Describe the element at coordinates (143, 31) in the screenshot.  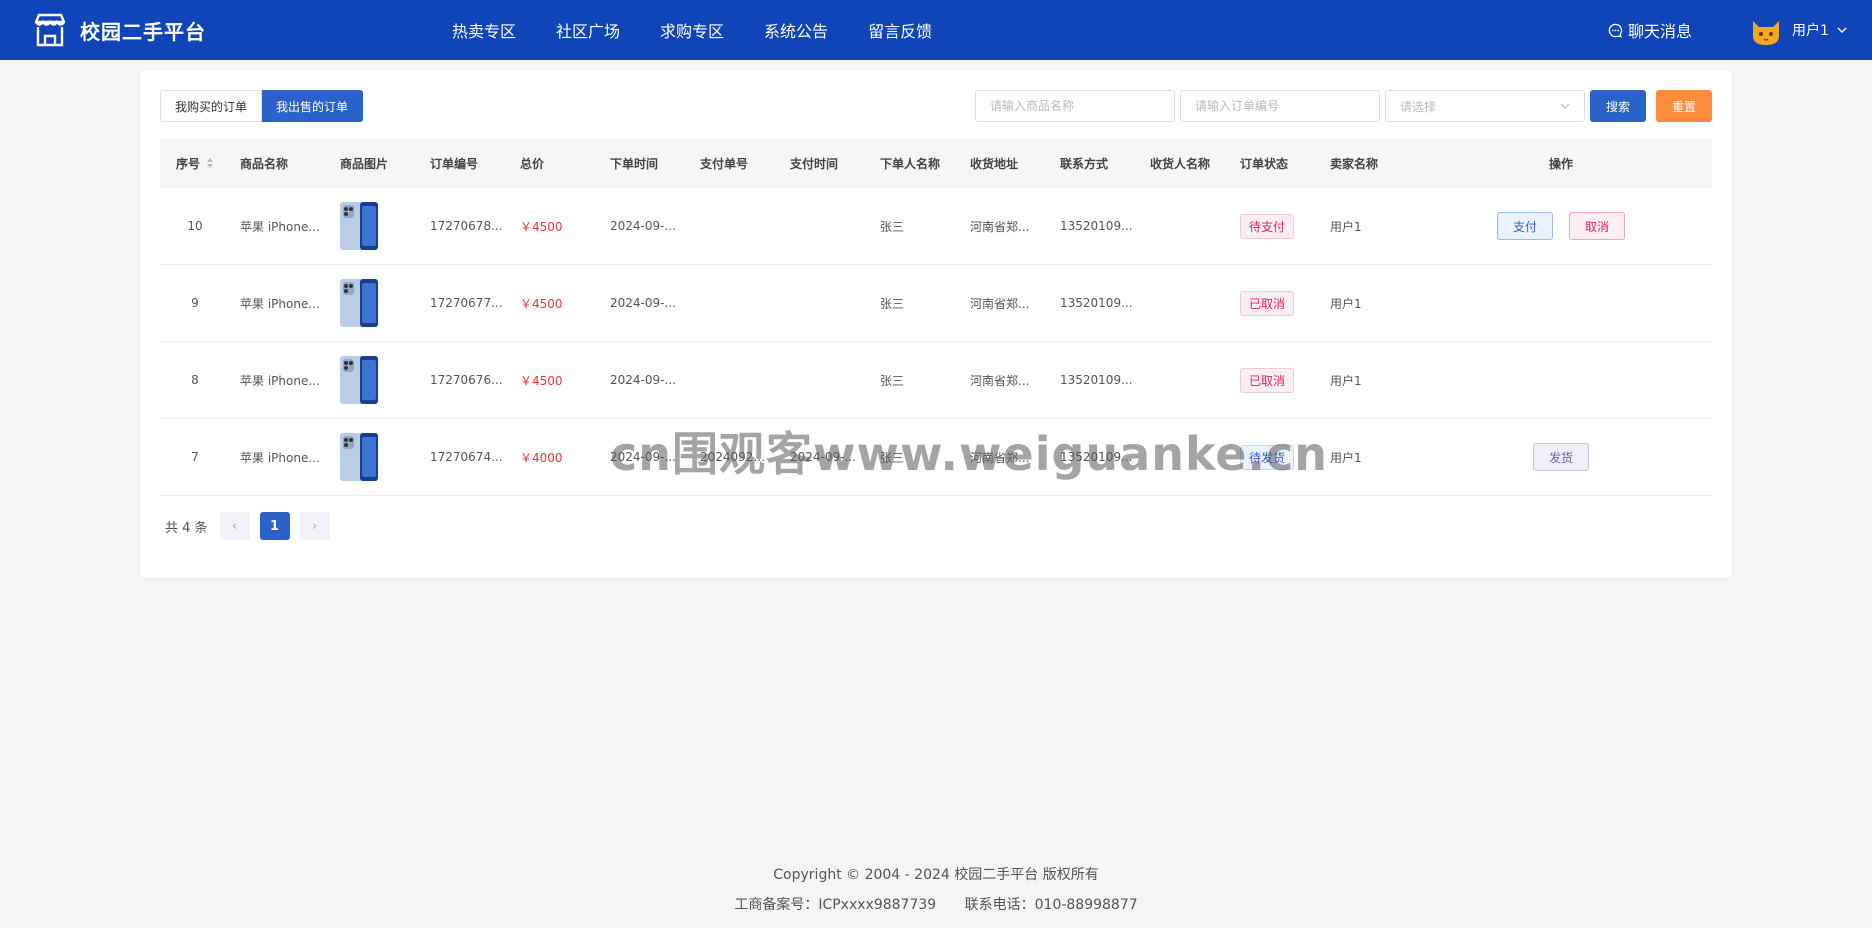
I see `brand-name: 校园二手平台` at that location.